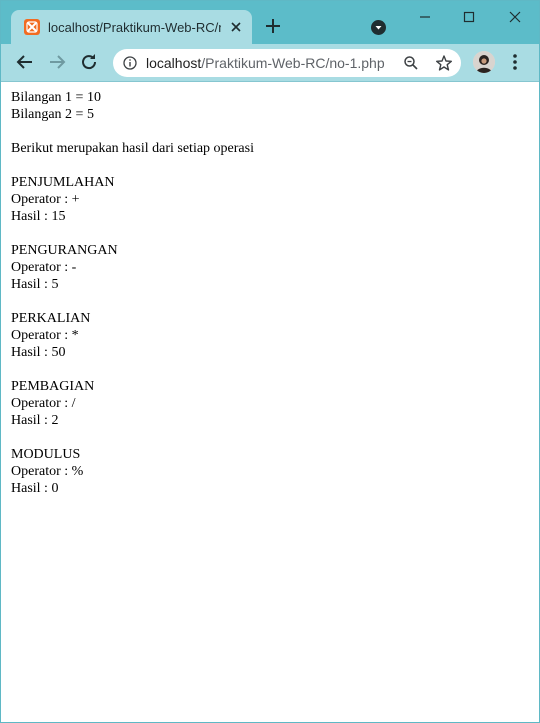 Image resolution: width=540 pixels, height=723 pixels. I want to click on minimize-icon, so click(425, 17).